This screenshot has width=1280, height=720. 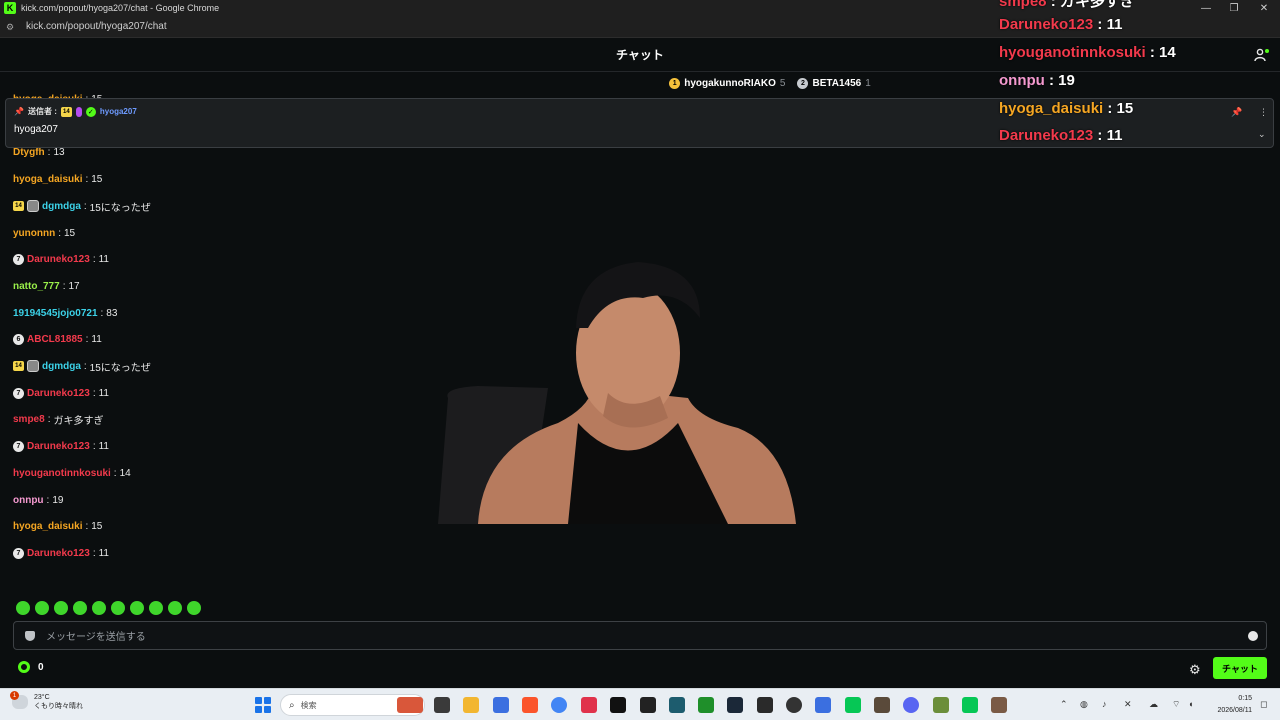 I want to click on task-view-icon, so click(x=442, y=705).